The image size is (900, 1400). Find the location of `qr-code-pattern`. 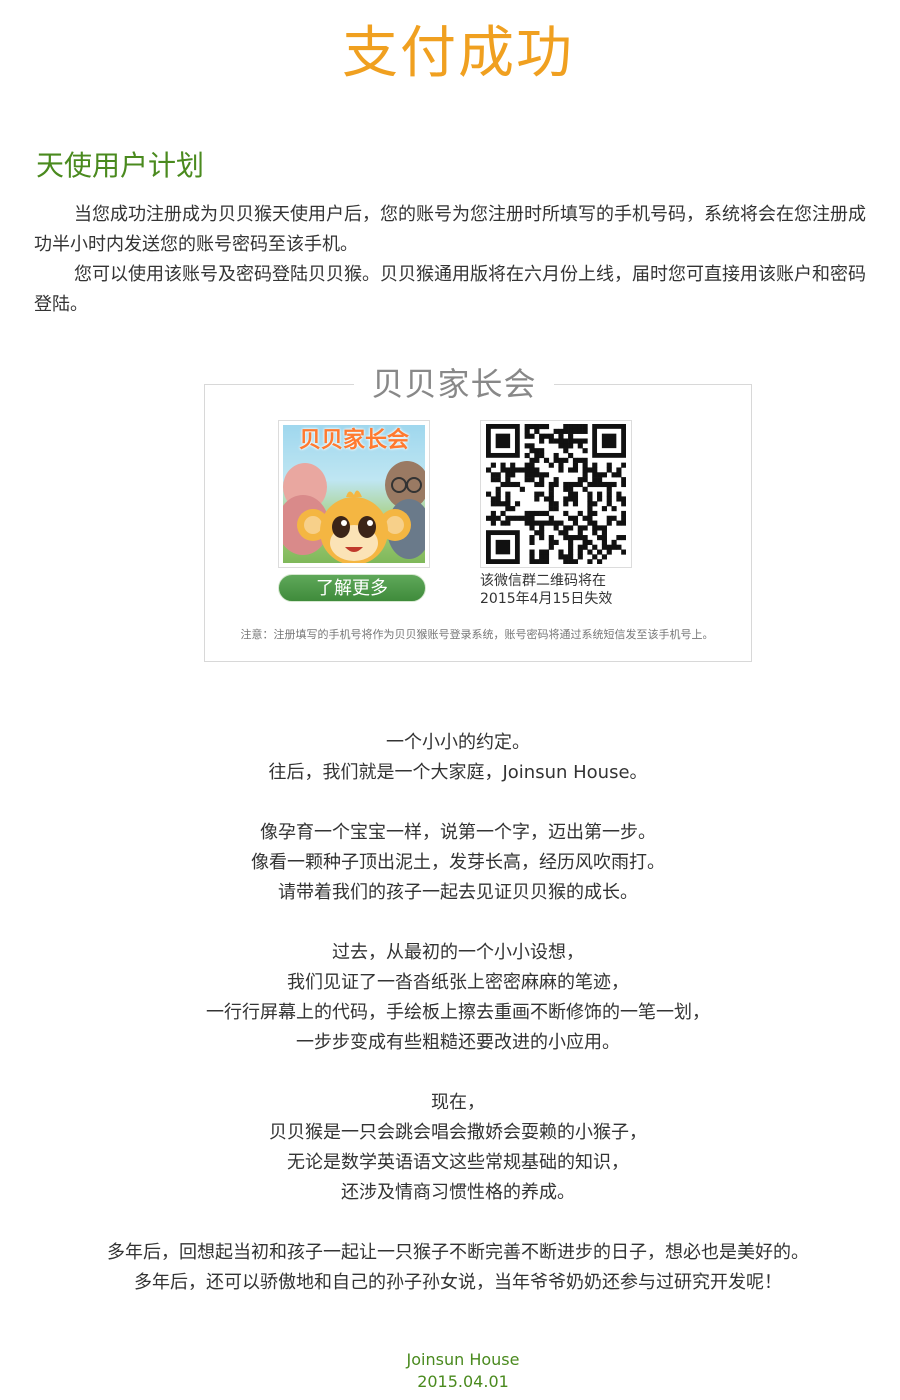

qr-code-pattern is located at coordinates (556, 494).